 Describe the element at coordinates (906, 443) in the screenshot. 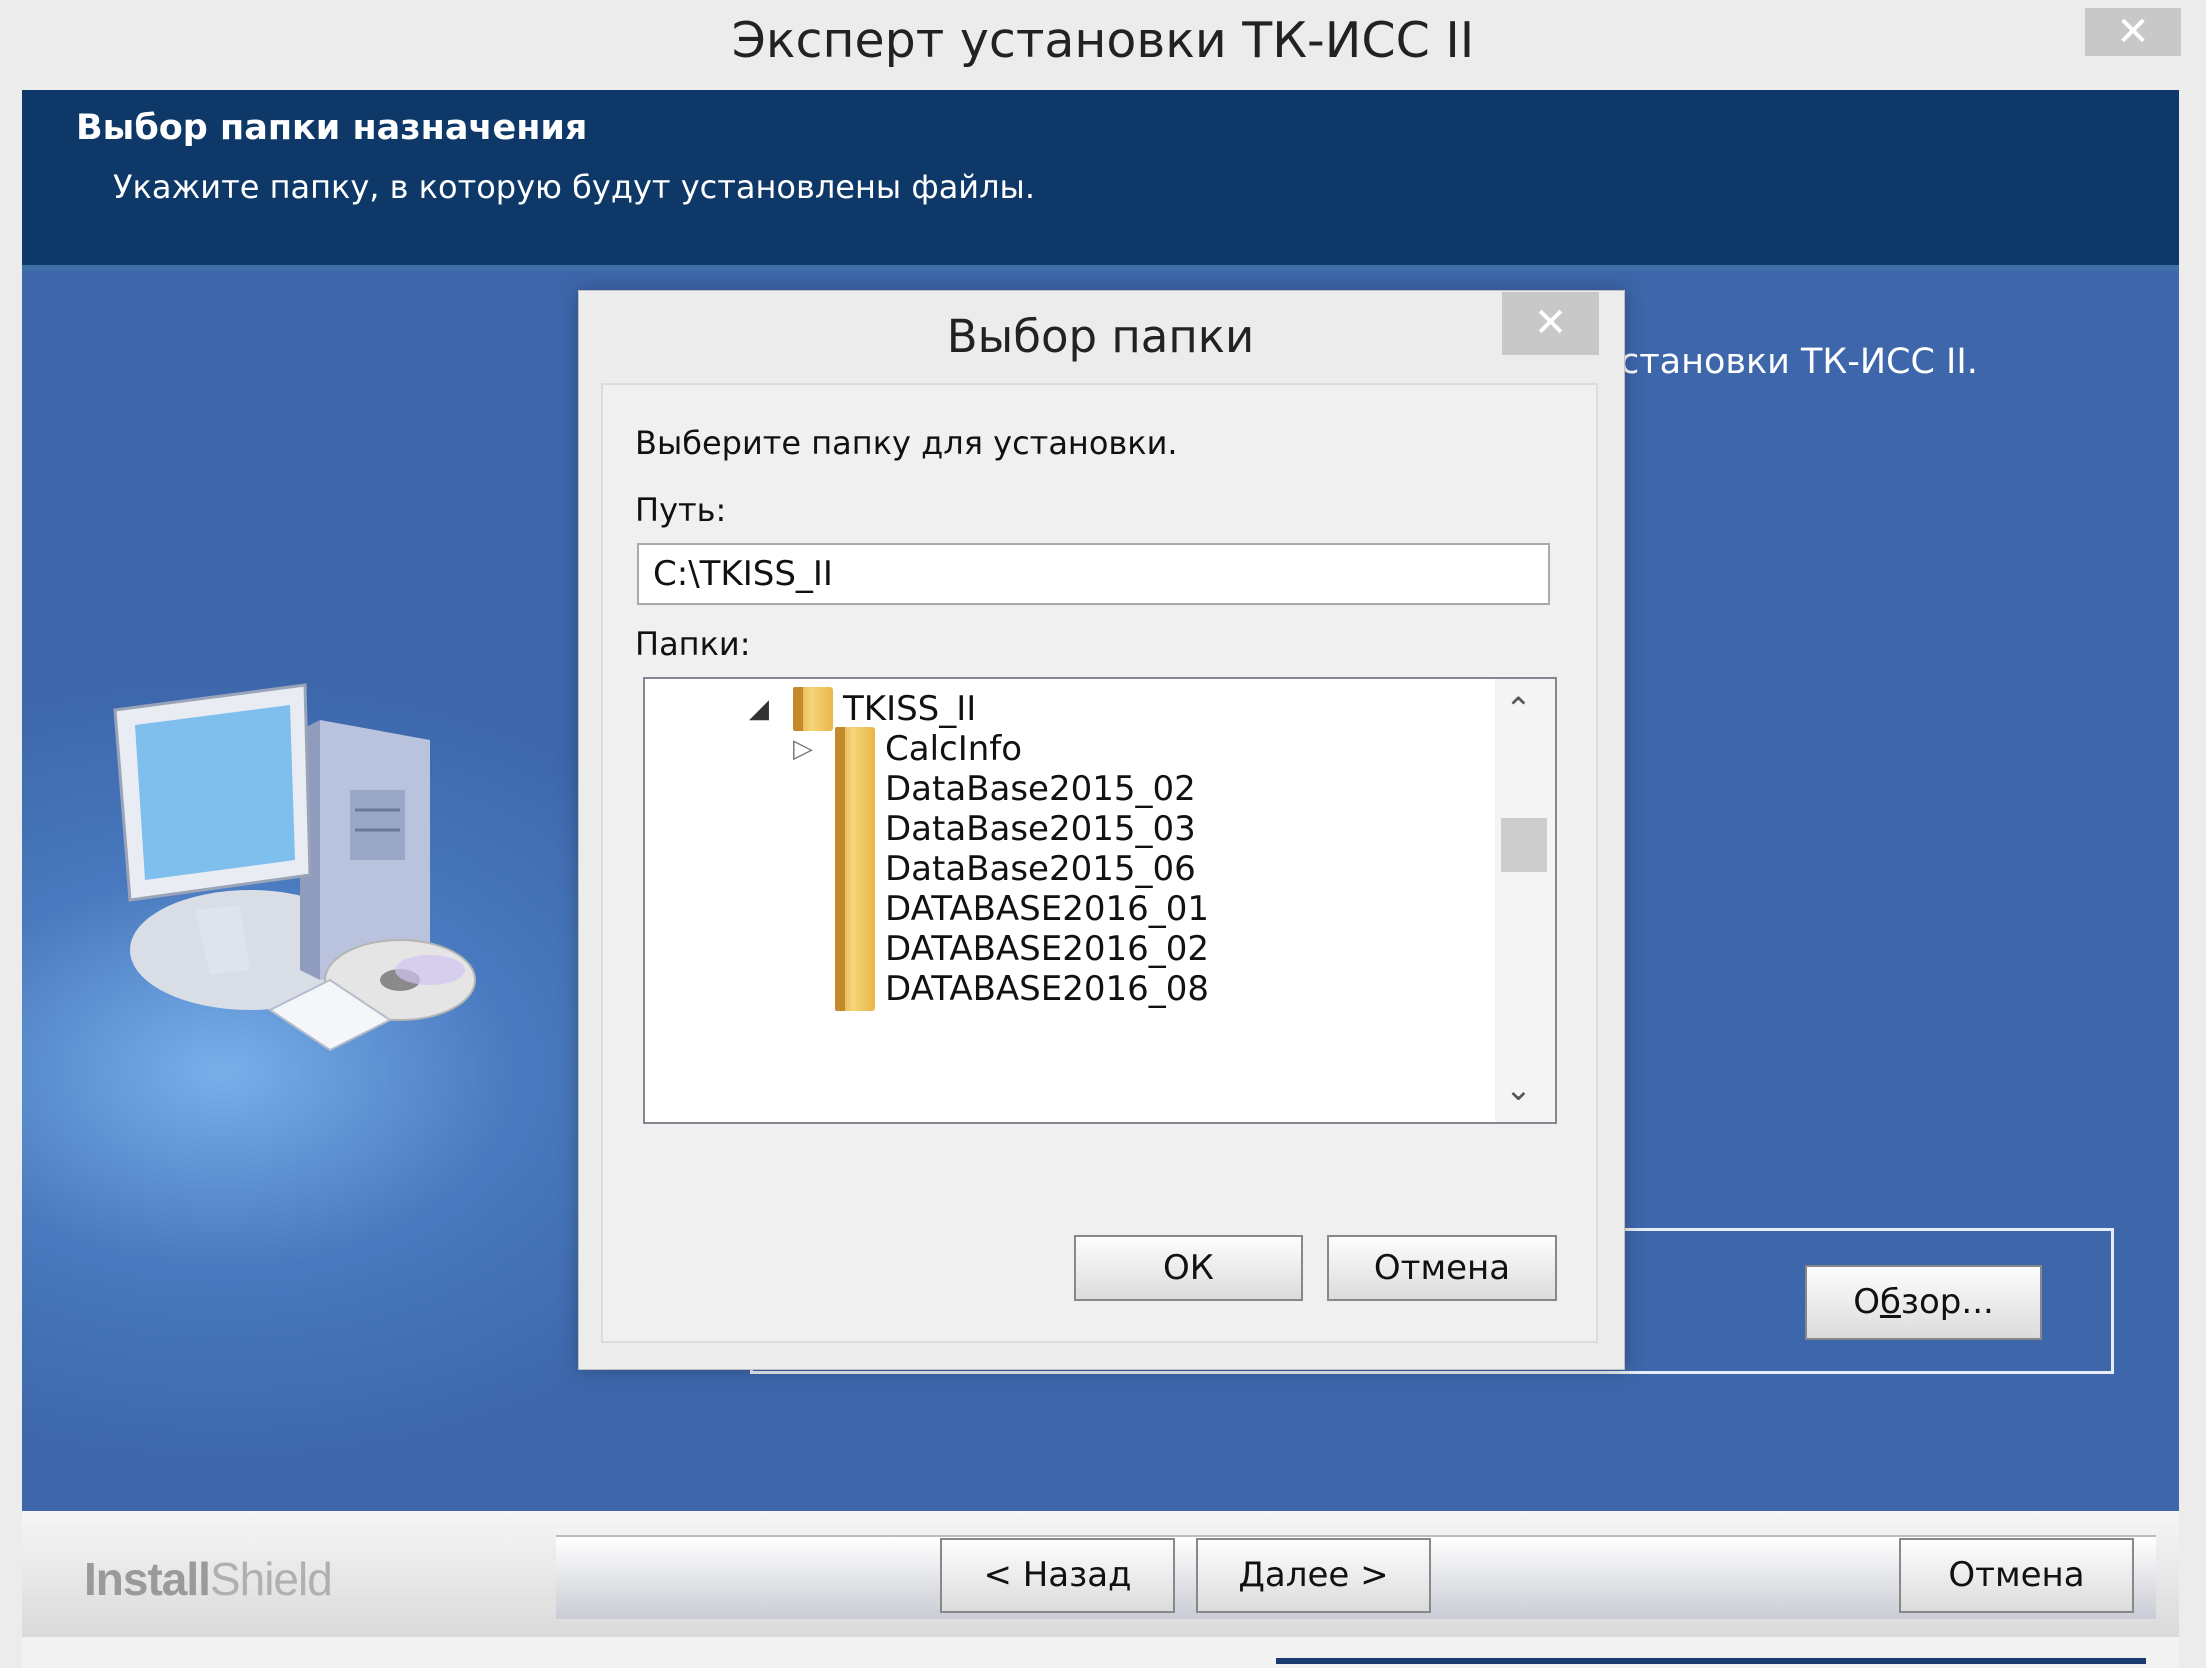

I see `dialog-prompt: Выберите папку для установки.` at that location.